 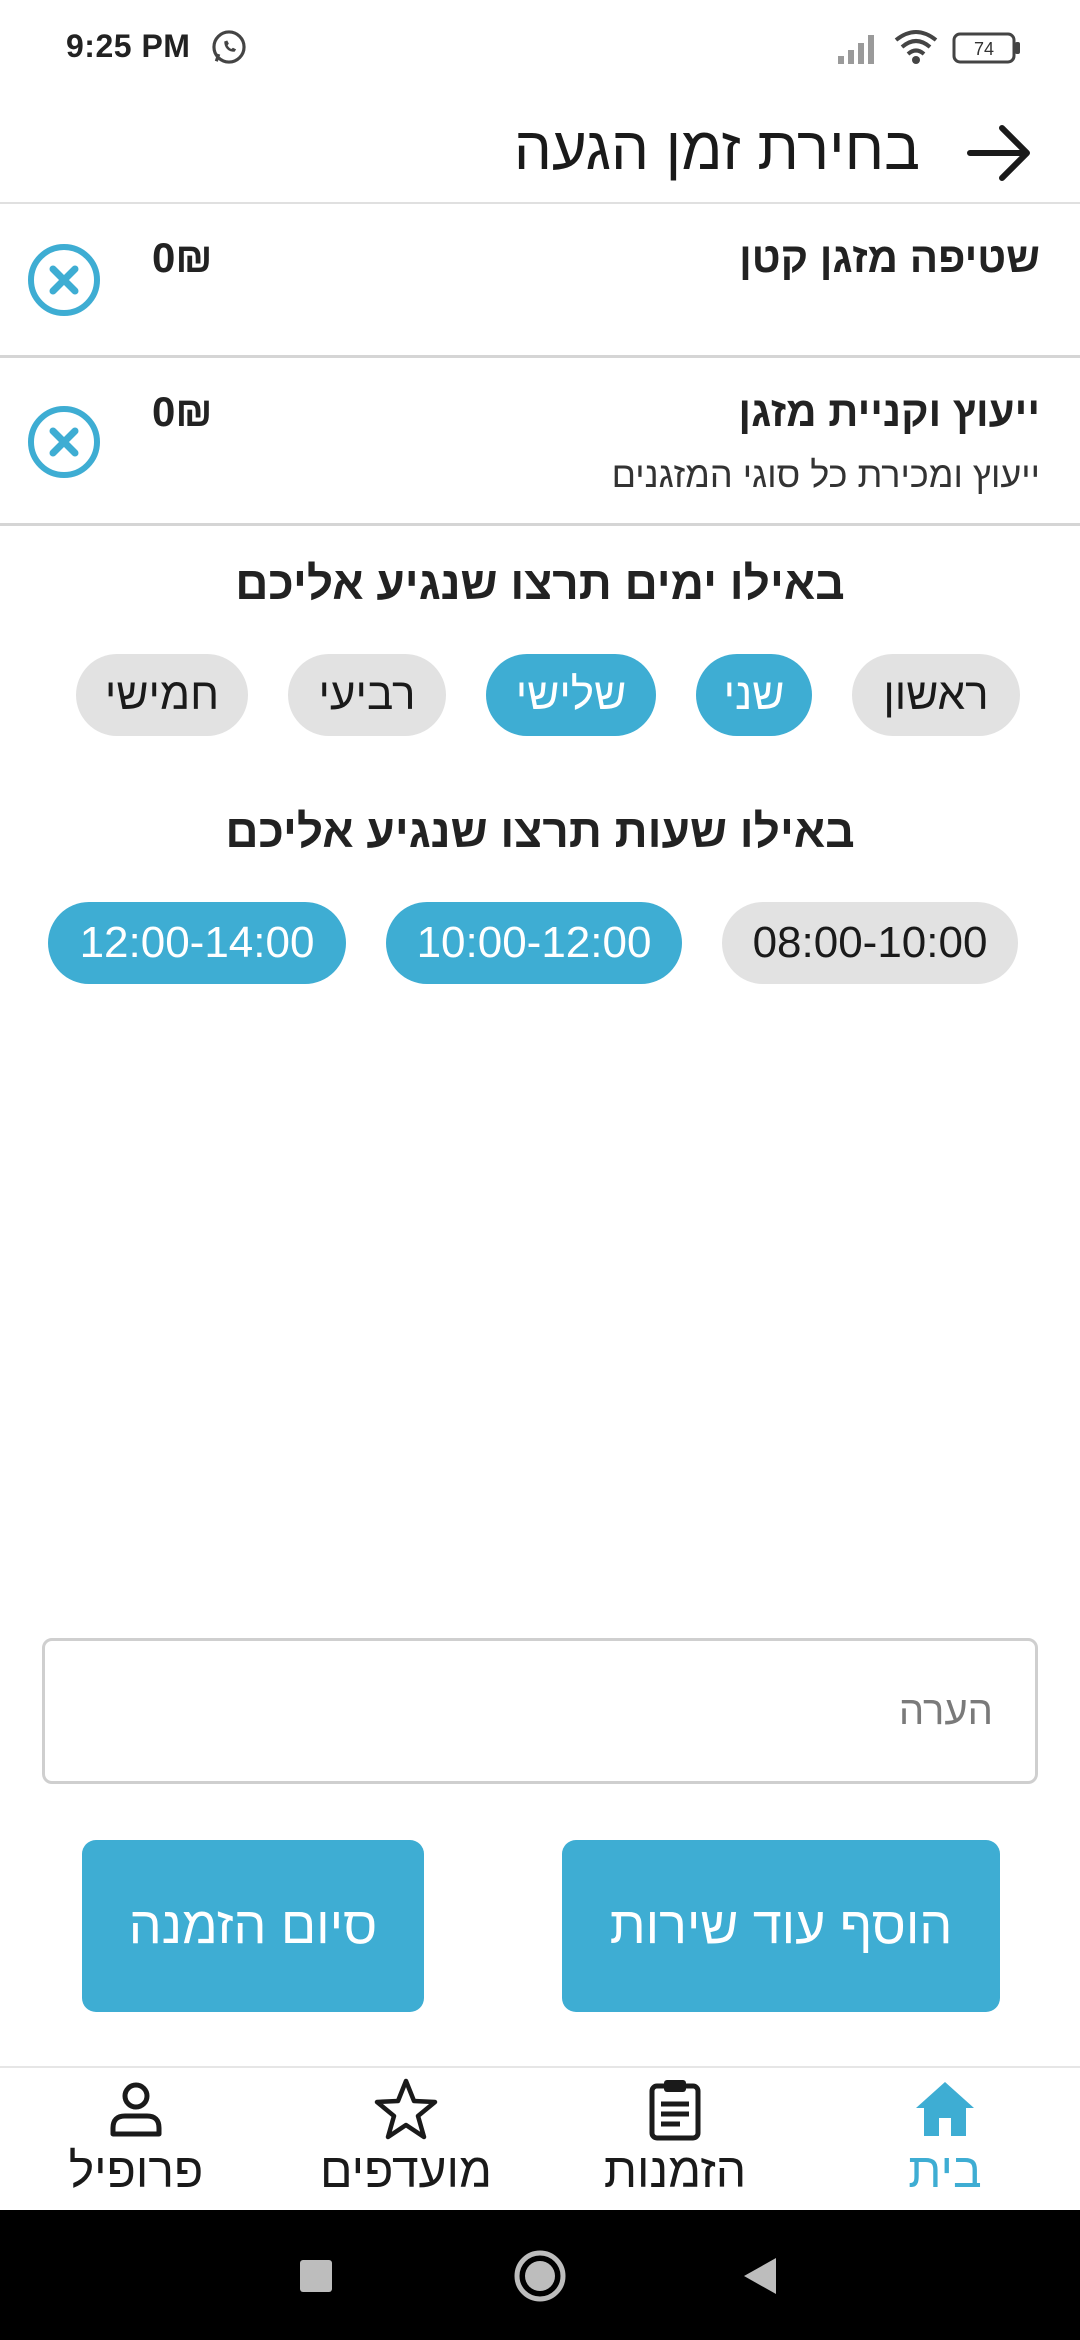 What do you see at coordinates (675, 2110) in the screenshot?
I see `clipboard-icon` at bounding box center [675, 2110].